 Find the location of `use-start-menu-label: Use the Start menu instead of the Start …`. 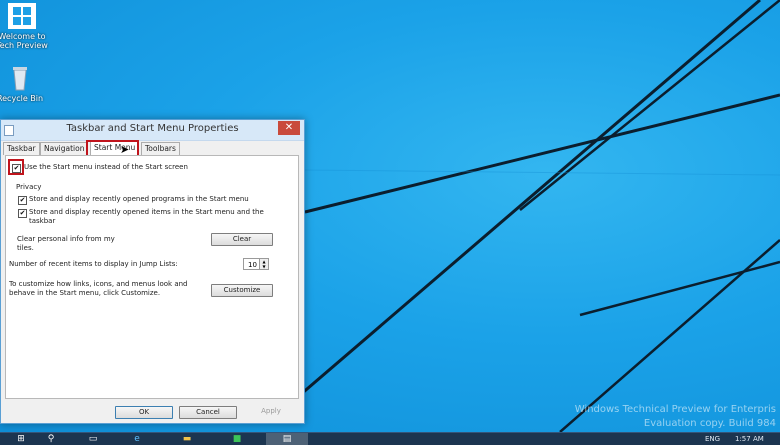

use-start-menu-label: Use the Start menu instead of the Start … is located at coordinates (106, 167).